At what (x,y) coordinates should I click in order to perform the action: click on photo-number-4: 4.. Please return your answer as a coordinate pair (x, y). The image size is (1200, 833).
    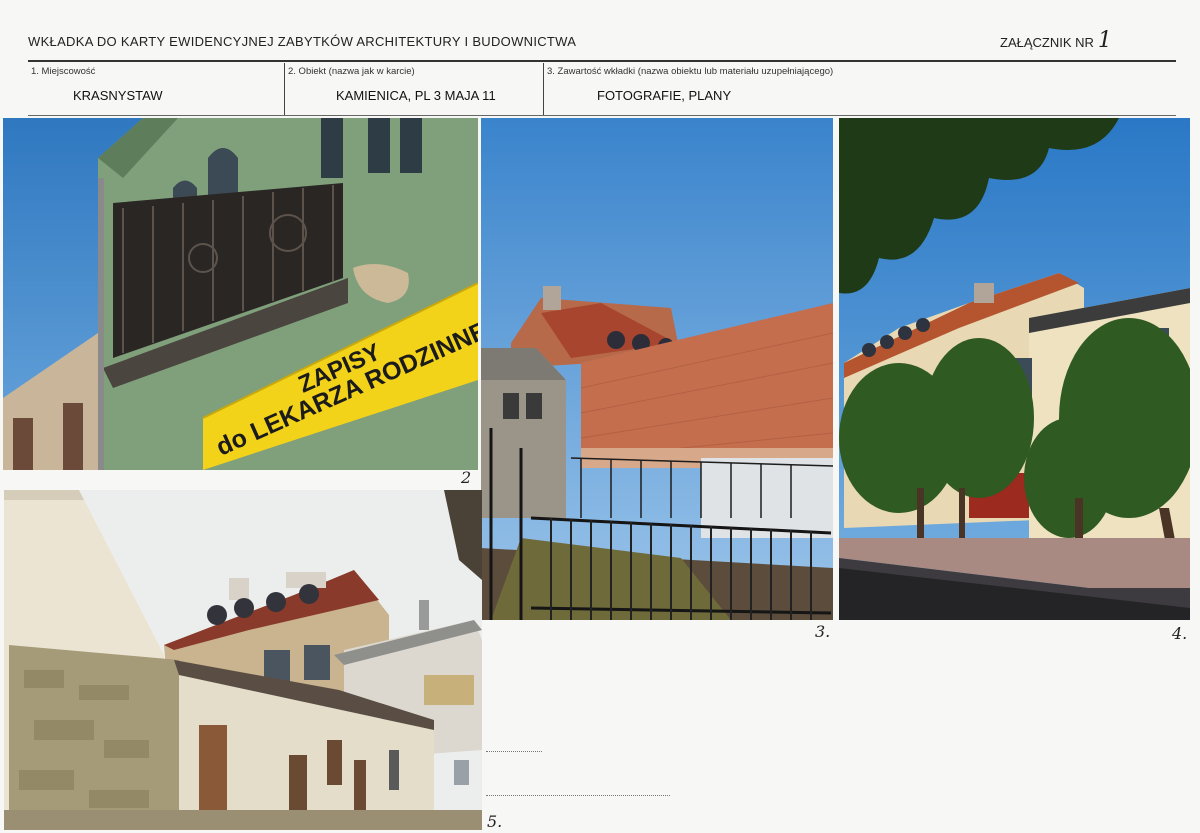
    Looking at the image, I should click on (1180, 633).